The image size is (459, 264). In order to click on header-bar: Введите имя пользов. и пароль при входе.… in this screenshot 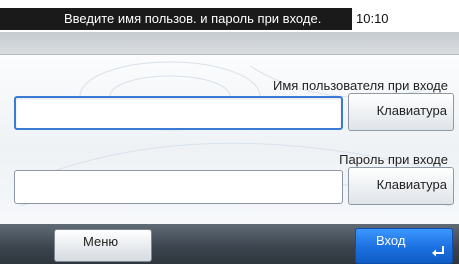, I will do `click(229, 16)`.